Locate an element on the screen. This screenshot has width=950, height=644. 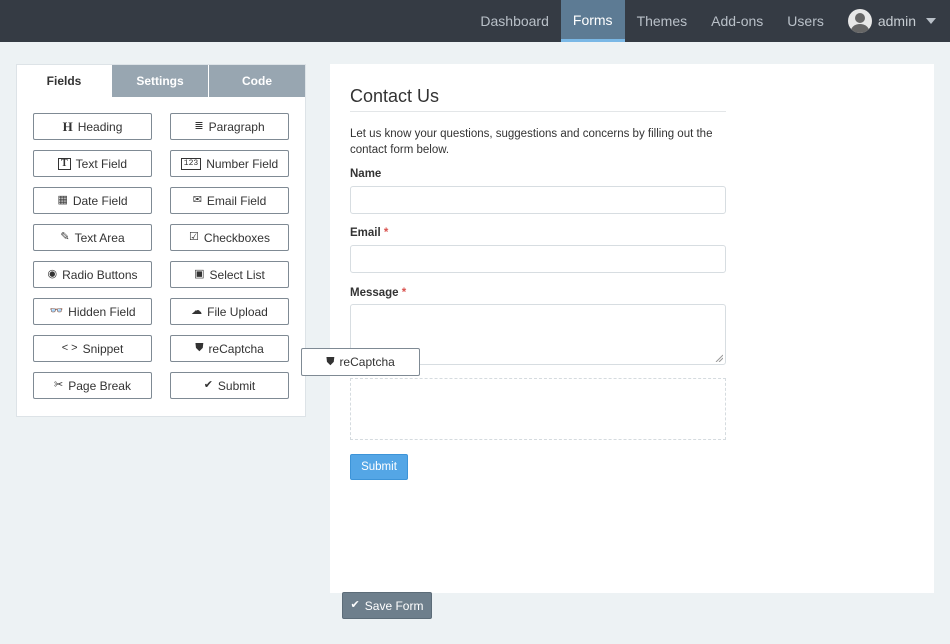
message-label: Message * is located at coordinates (378, 293).